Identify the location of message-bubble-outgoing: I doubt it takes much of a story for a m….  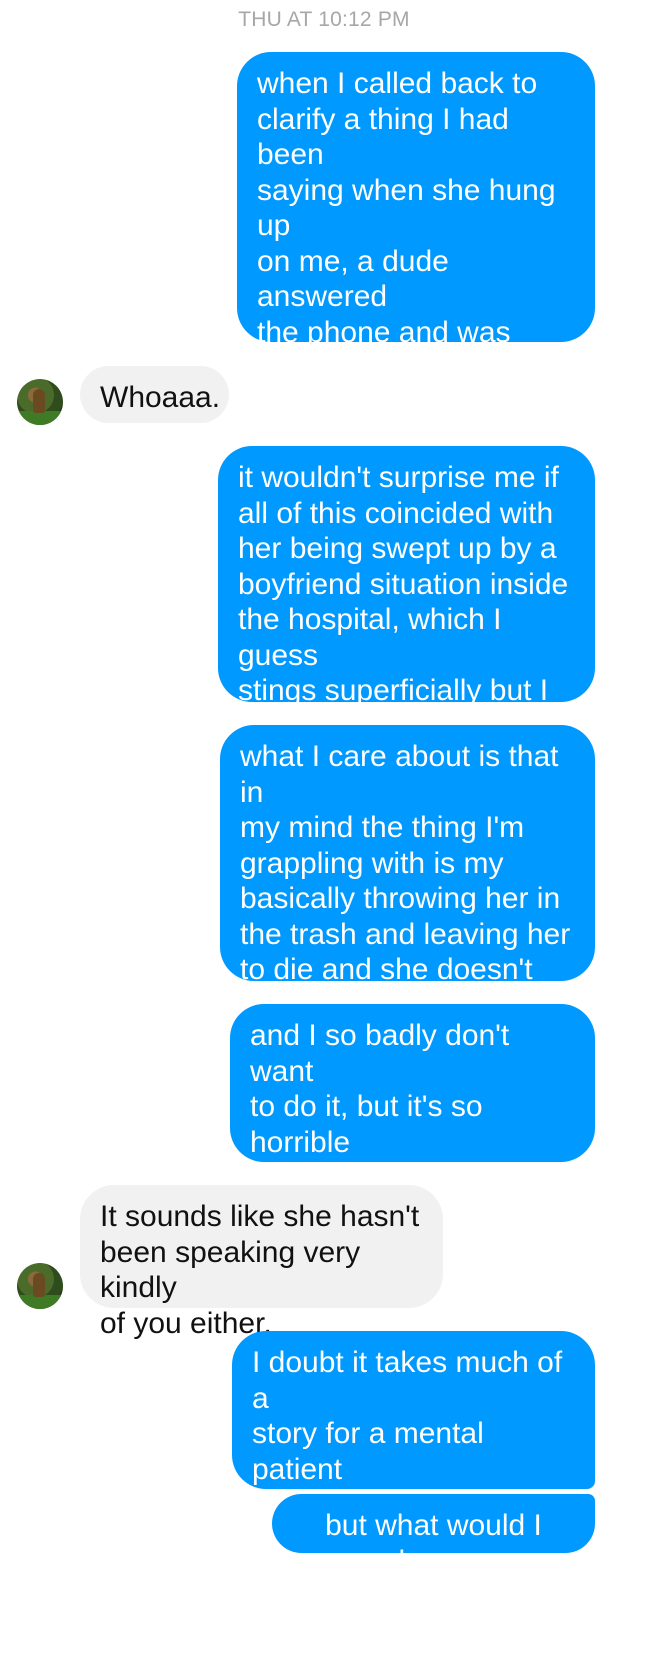
(413, 1444).